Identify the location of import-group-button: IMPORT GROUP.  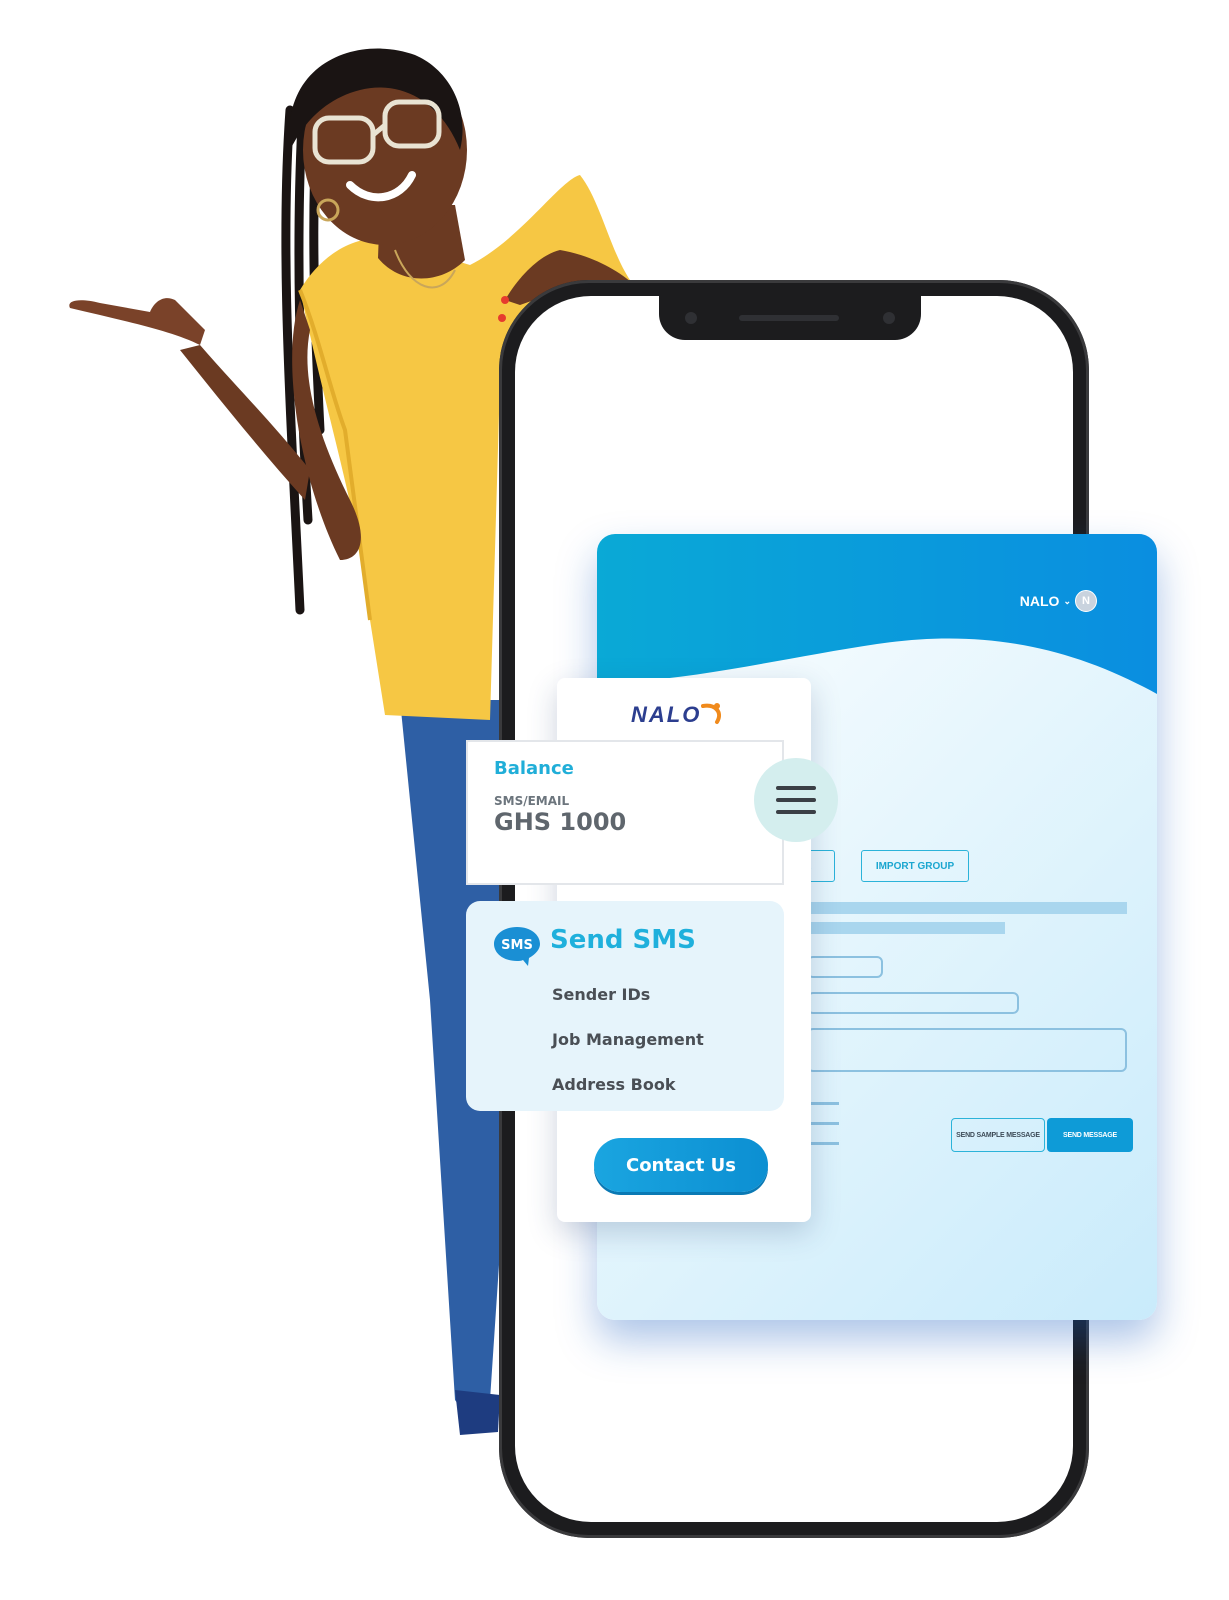
(915, 866).